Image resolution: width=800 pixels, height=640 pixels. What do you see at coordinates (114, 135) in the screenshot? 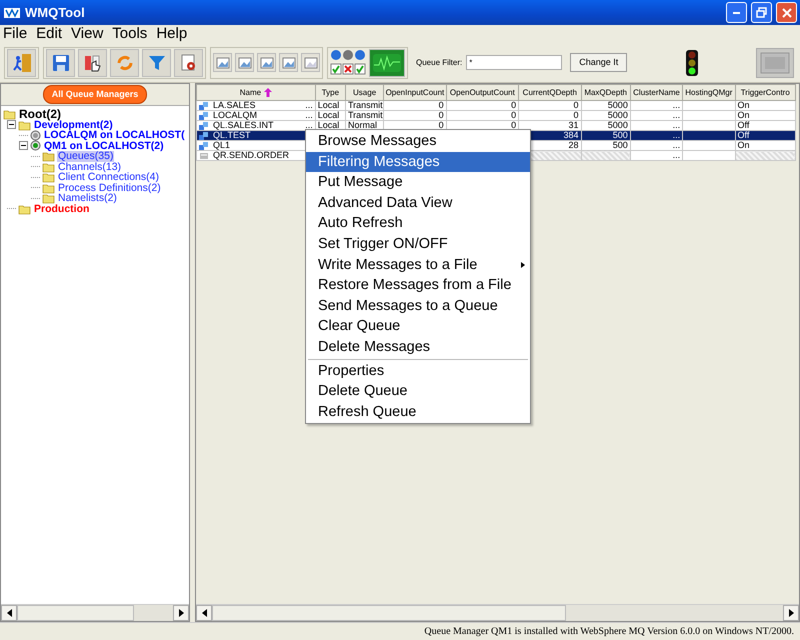
I see `tree-item: LOCALQM on LOCALHOST(` at bounding box center [114, 135].